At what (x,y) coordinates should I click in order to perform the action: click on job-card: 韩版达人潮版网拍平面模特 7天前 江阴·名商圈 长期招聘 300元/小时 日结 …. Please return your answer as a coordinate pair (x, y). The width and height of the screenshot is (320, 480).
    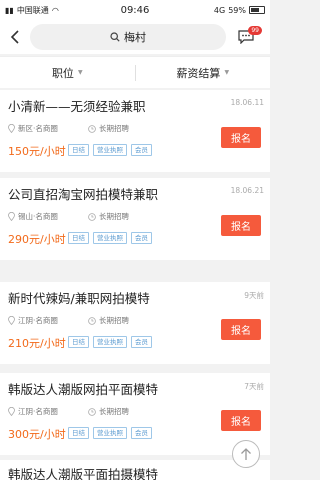
    Looking at the image, I should click on (135, 414).